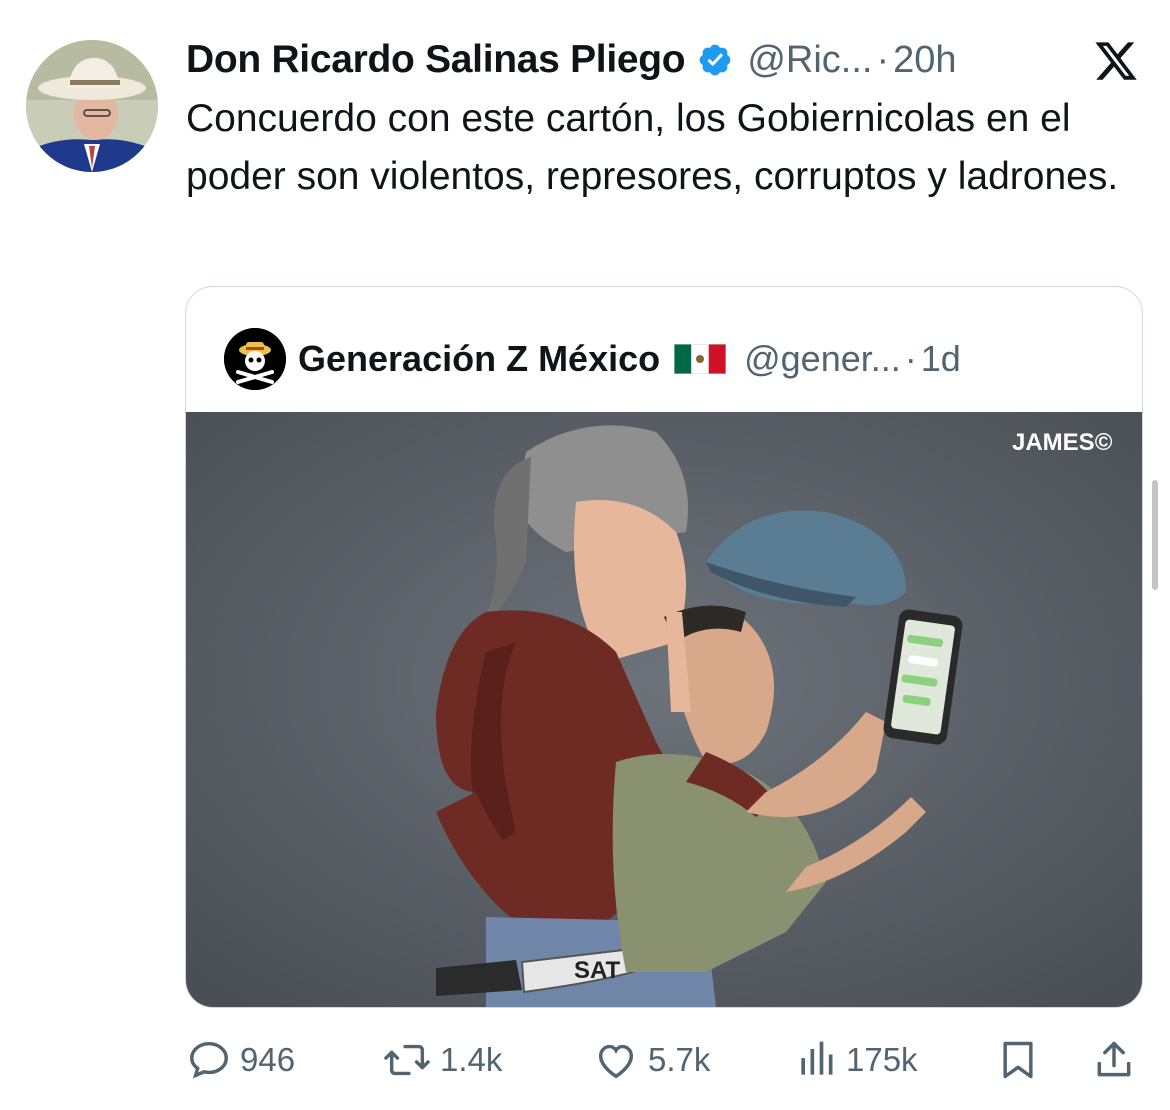  What do you see at coordinates (92, 106) in the screenshot?
I see `author-avatar` at bounding box center [92, 106].